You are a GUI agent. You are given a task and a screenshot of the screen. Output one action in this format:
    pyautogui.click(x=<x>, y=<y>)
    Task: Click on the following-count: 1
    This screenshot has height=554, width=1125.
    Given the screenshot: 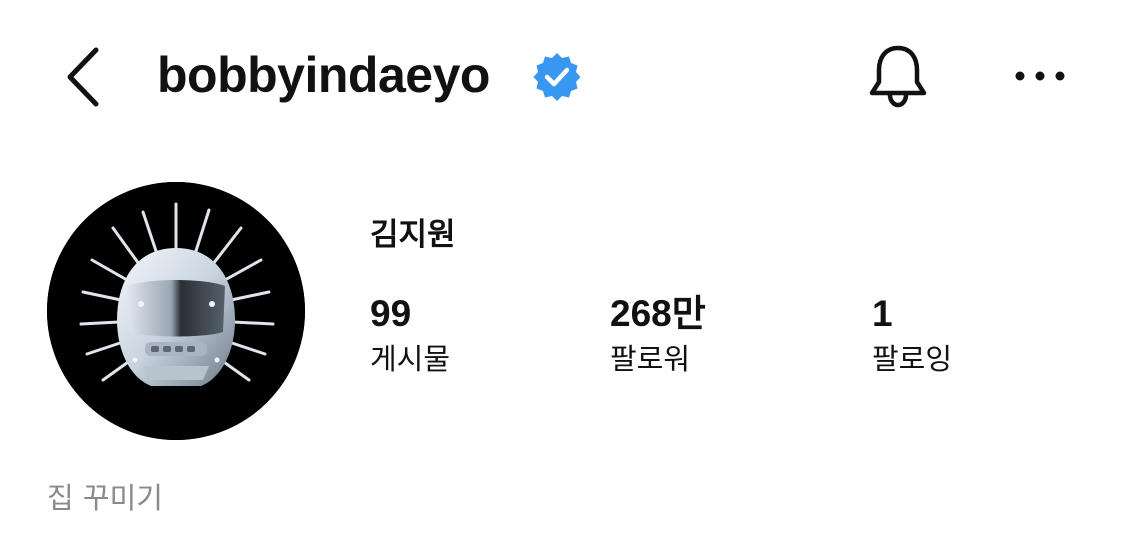 What is the action you would take?
    pyautogui.click(x=882, y=313)
    